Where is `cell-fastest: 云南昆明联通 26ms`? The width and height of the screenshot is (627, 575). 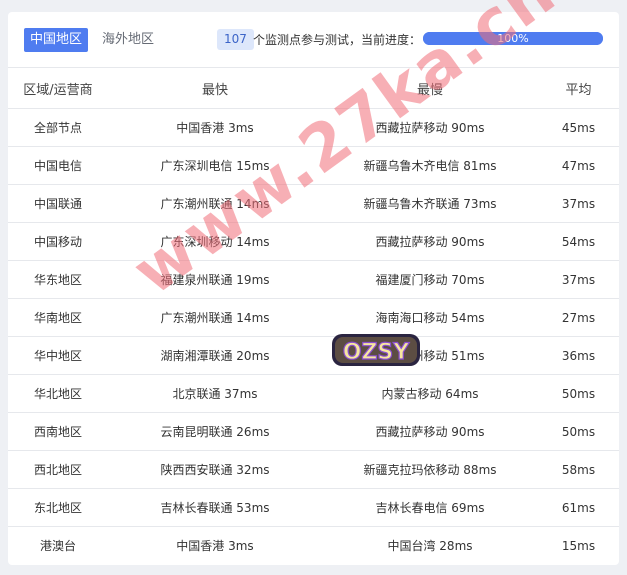 cell-fastest: 云南昆明联通 26ms is located at coordinates (215, 431).